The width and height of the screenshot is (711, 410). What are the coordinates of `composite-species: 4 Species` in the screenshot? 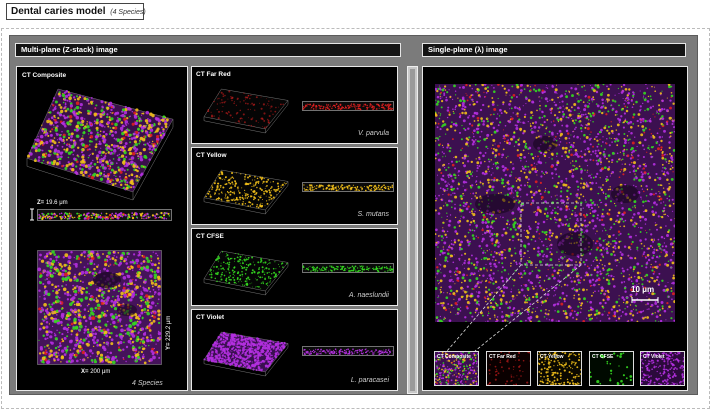 It's located at (147, 383).